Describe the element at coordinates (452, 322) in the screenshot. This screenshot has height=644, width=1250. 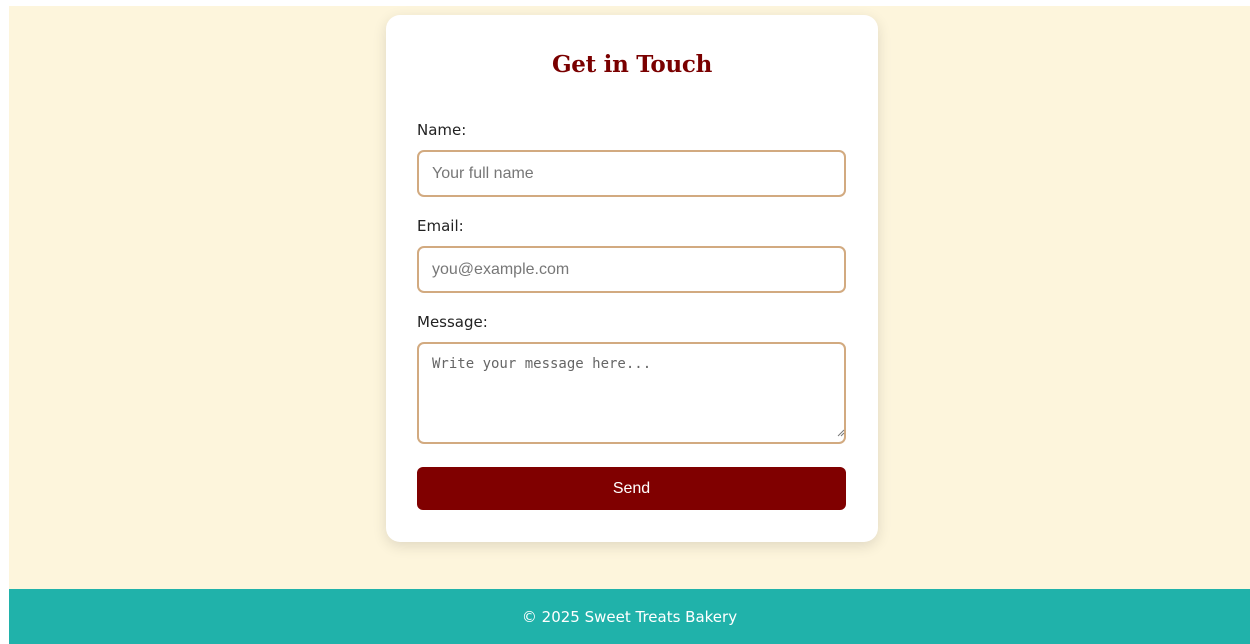
I see `message-label: Message:` at that location.